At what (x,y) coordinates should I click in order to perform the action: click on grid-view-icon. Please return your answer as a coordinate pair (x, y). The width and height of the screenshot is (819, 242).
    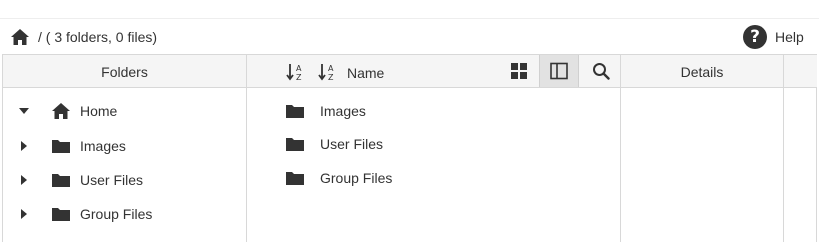
    Looking at the image, I should click on (519, 71).